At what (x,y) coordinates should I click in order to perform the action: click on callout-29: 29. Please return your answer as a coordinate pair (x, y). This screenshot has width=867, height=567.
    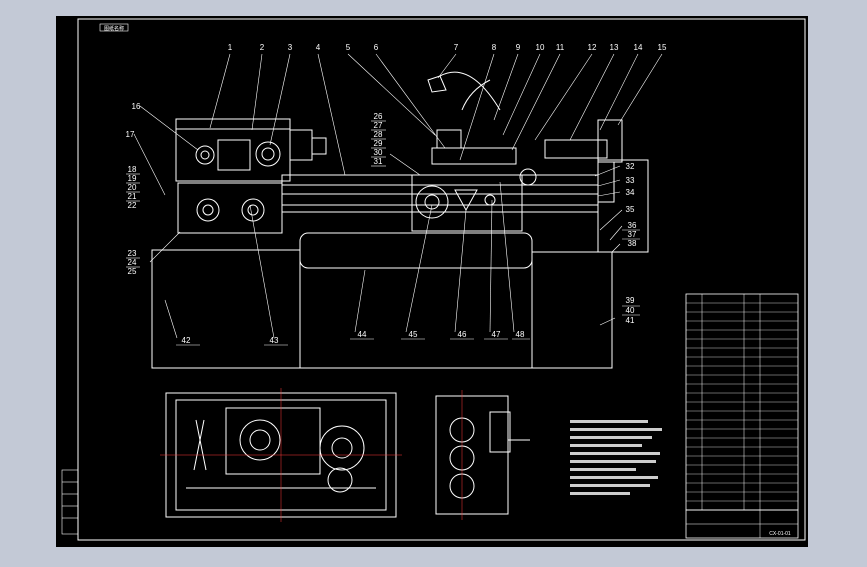
    Looking at the image, I should click on (378, 143).